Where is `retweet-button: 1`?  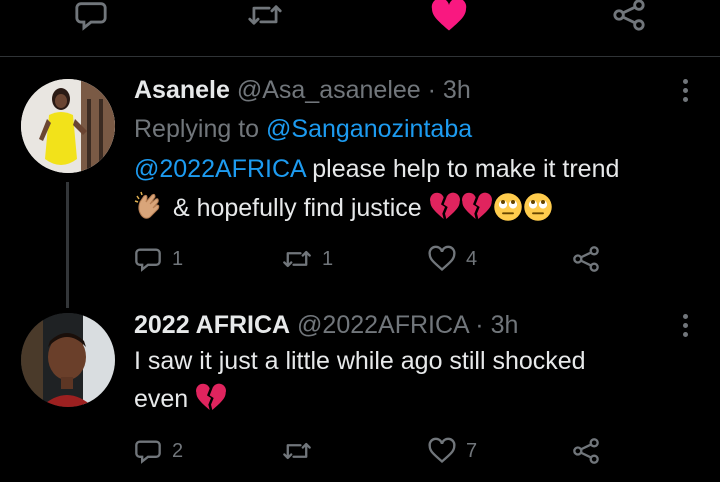 retweet-button: 1 is located at coordinates (307, 259).